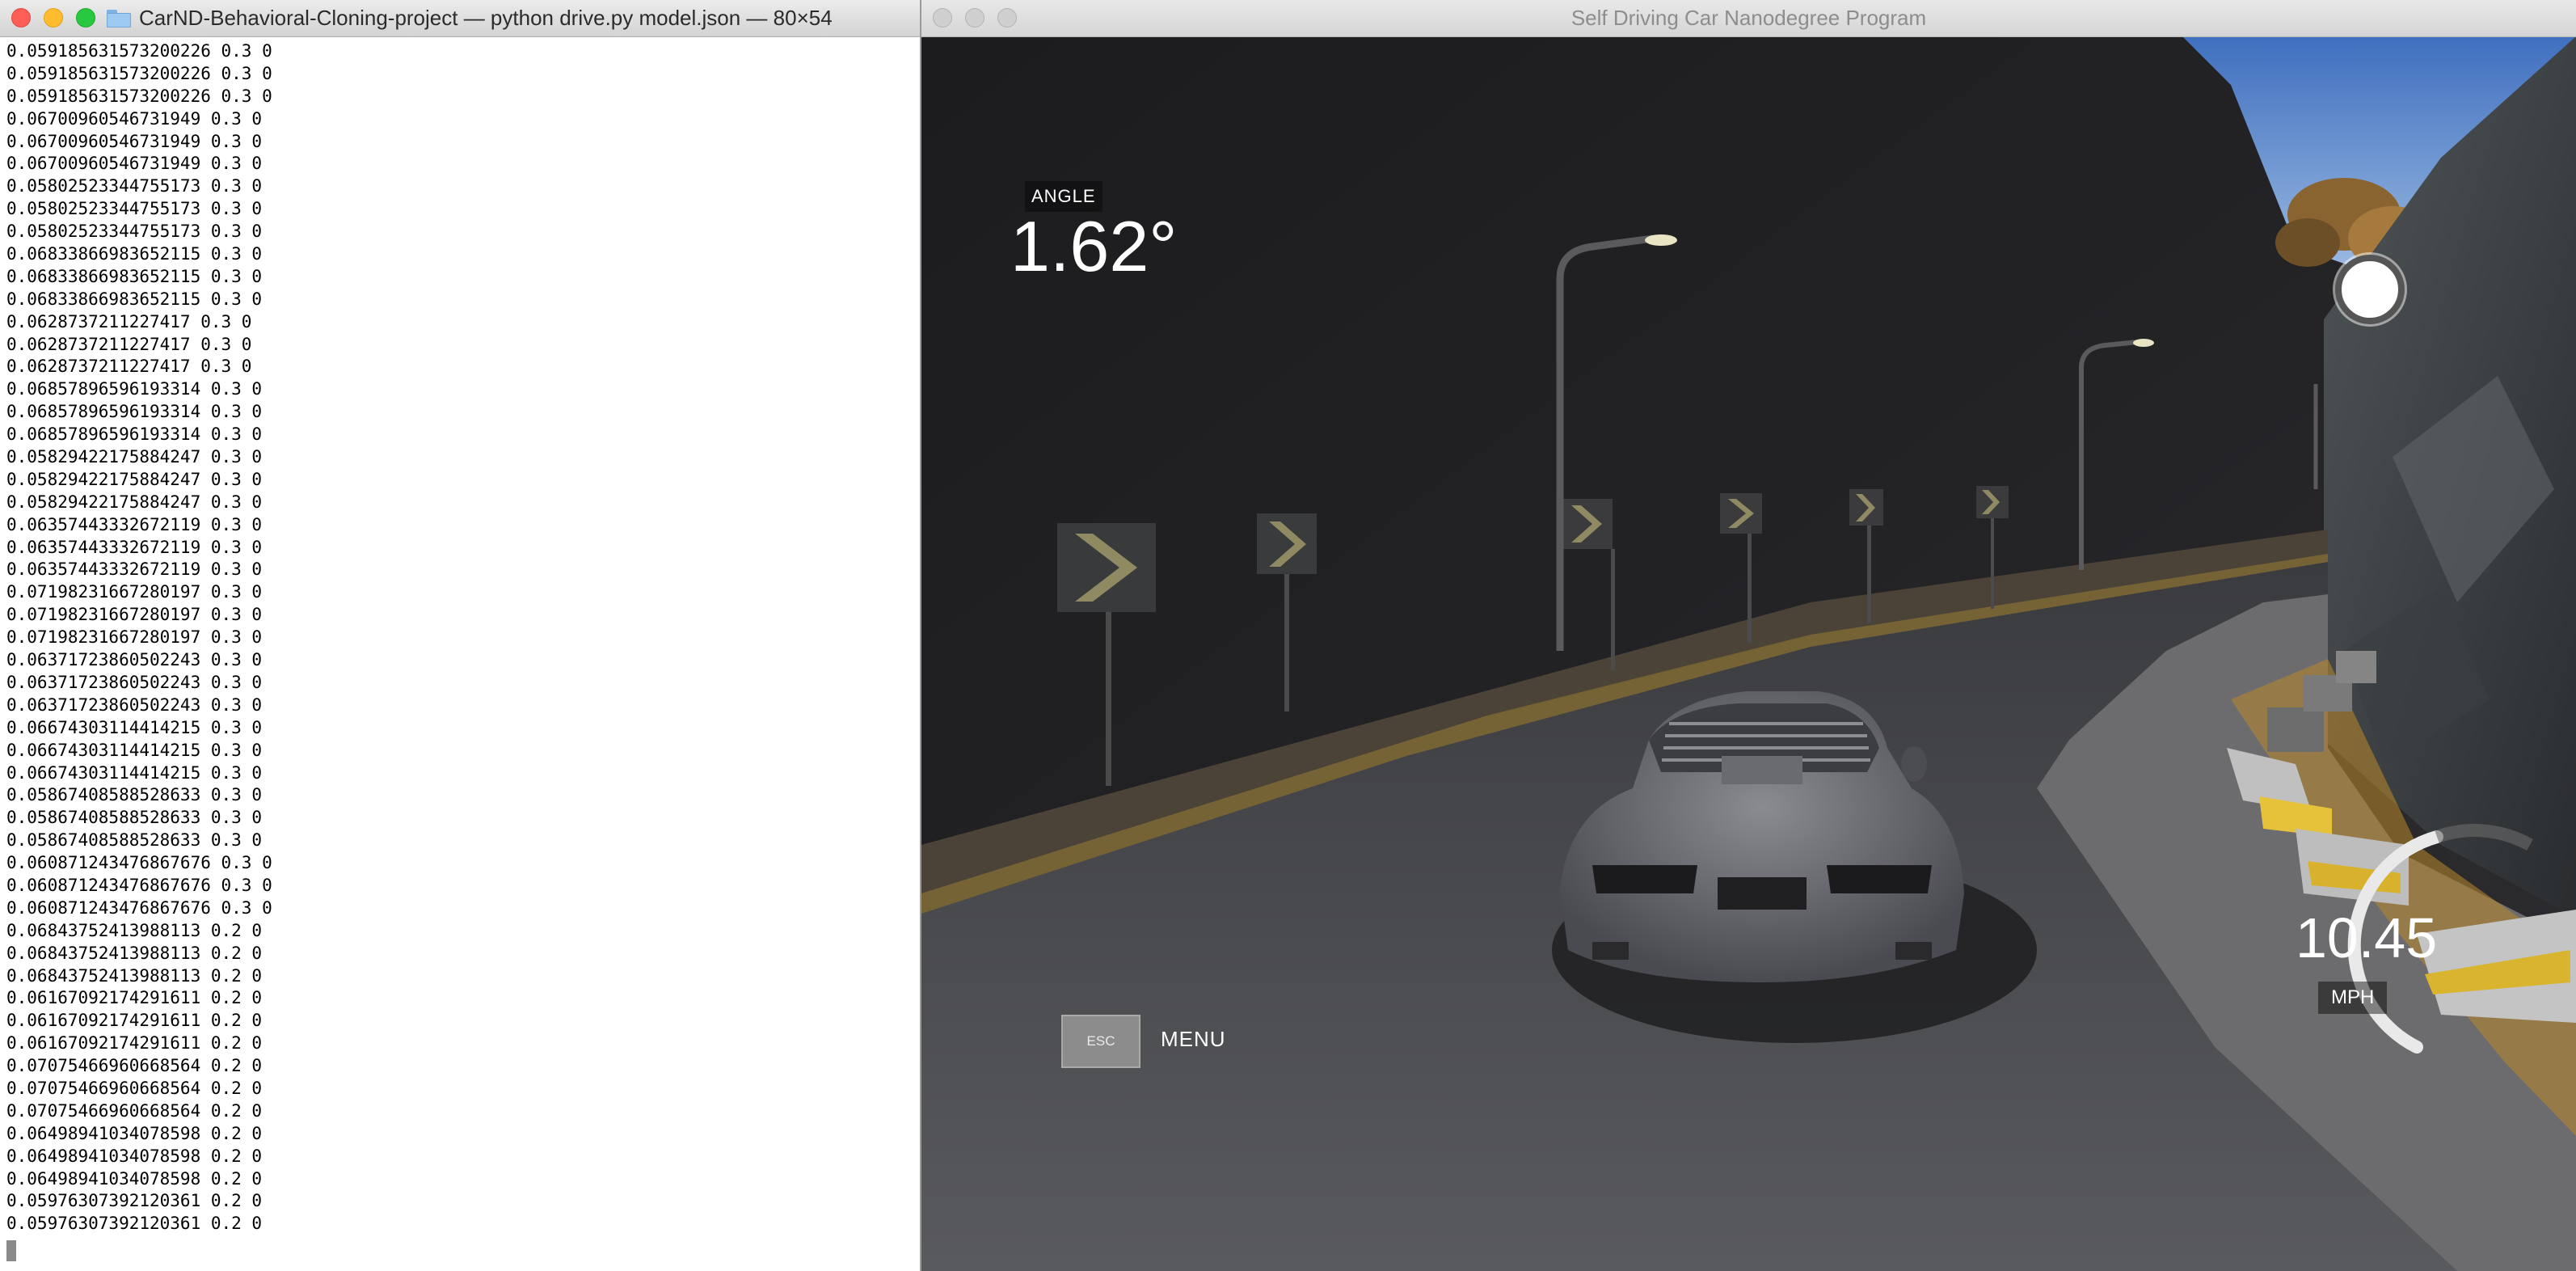 The width and height of the screenshot is (2576, 1271). Describe the element at coordinates (2367, 937) in the screenshot. I see `speed-value: 10.45` at that location.